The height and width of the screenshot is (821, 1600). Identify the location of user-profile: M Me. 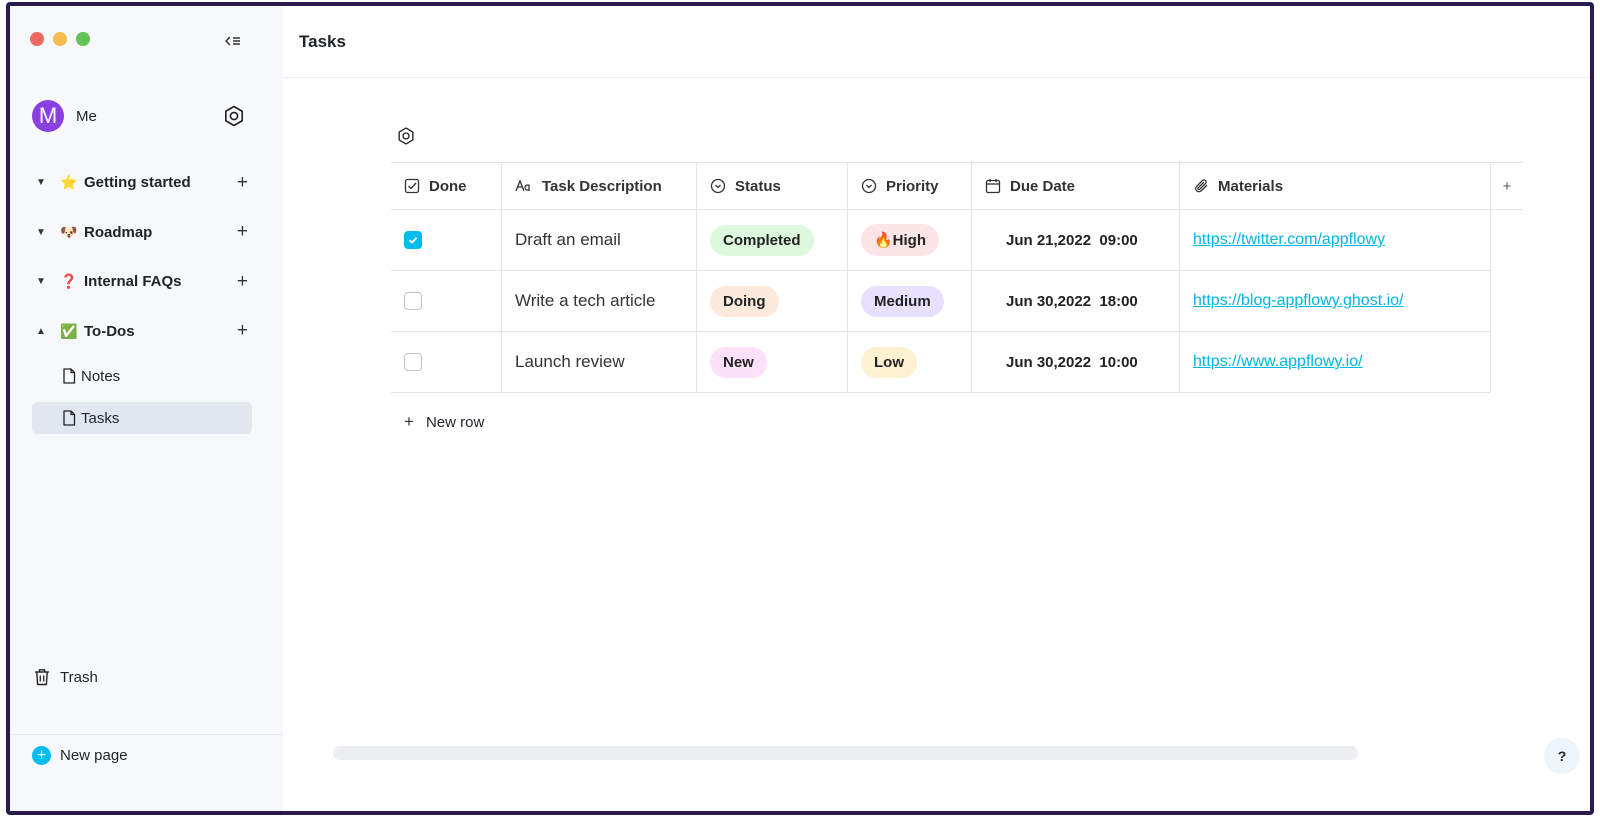
(139, 116).